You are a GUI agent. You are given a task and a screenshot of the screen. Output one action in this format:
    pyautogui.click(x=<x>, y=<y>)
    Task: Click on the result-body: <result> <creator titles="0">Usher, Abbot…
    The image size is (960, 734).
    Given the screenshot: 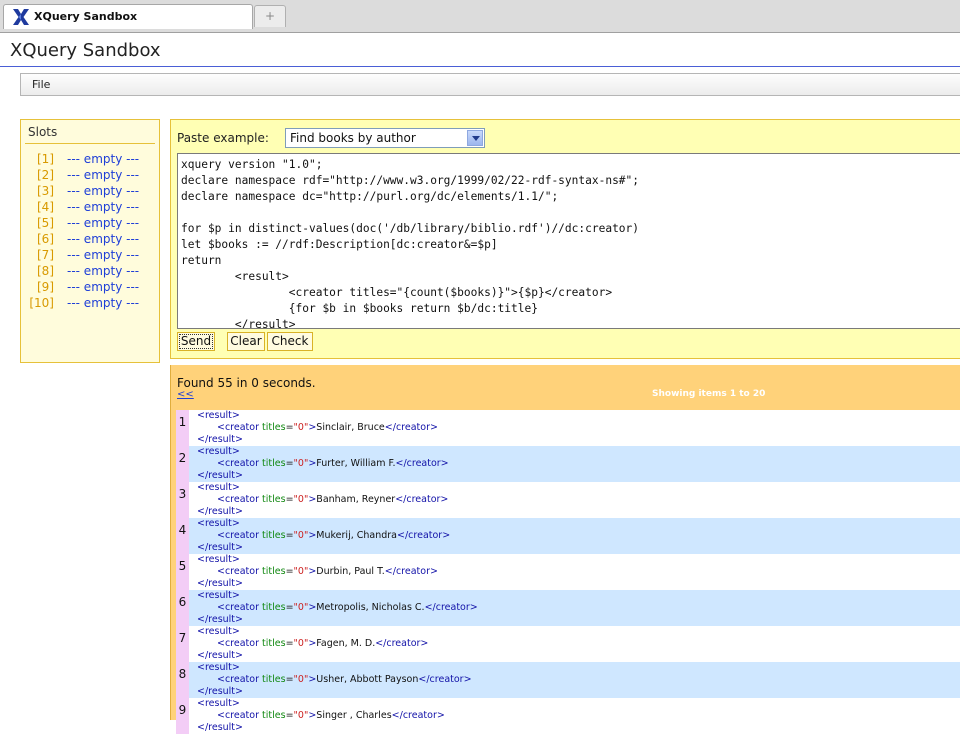 What is the action you would take?
    pyautogui.click(x=574, y=680)
    